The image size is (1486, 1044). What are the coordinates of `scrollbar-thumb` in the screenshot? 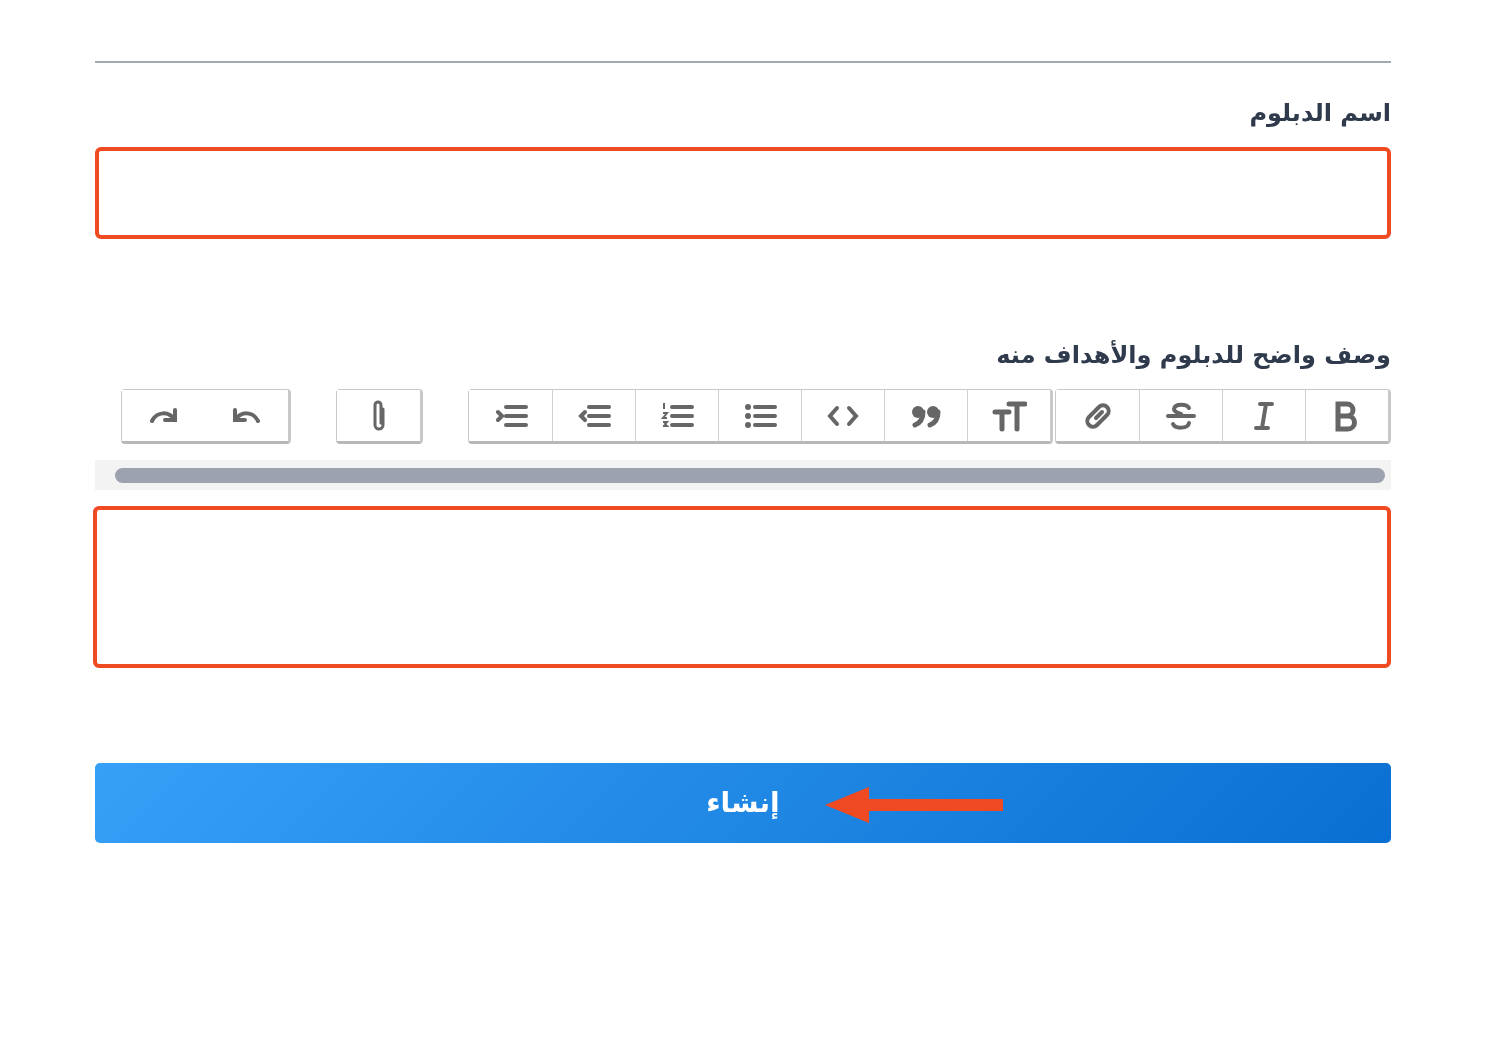 It's located at (750, 475).